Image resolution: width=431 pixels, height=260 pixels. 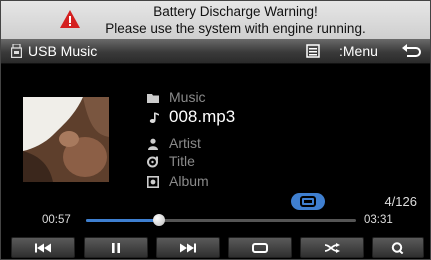 I want to click on search-button, so click(x=398, y=247).